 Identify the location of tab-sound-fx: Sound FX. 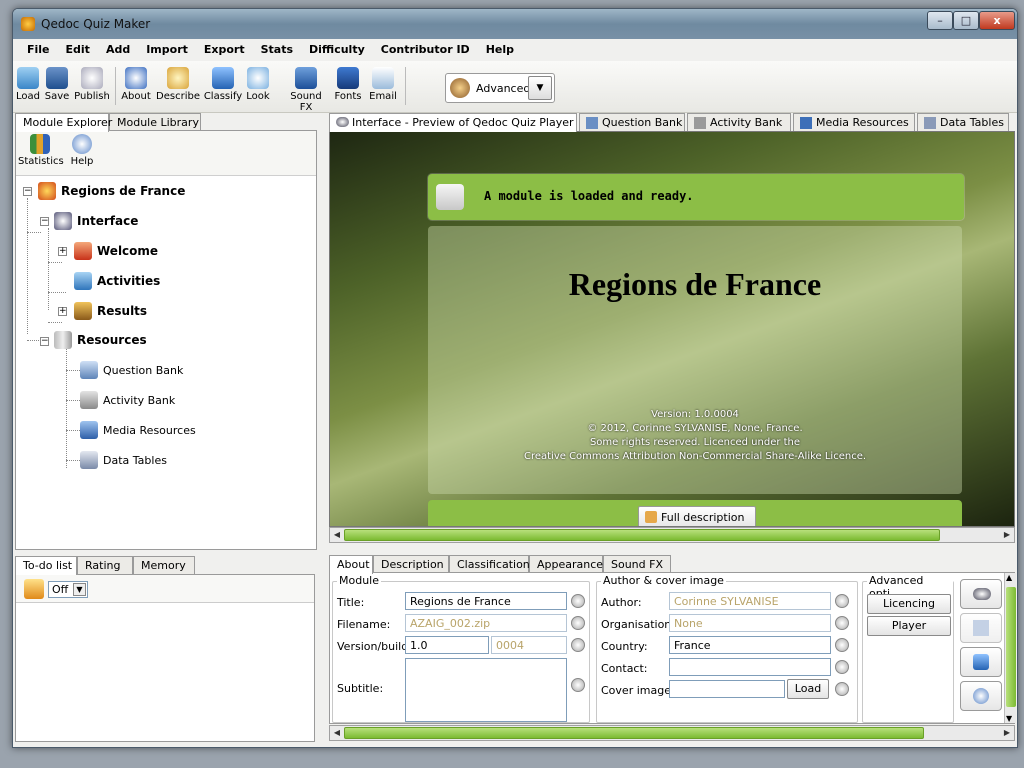
(637, 564).